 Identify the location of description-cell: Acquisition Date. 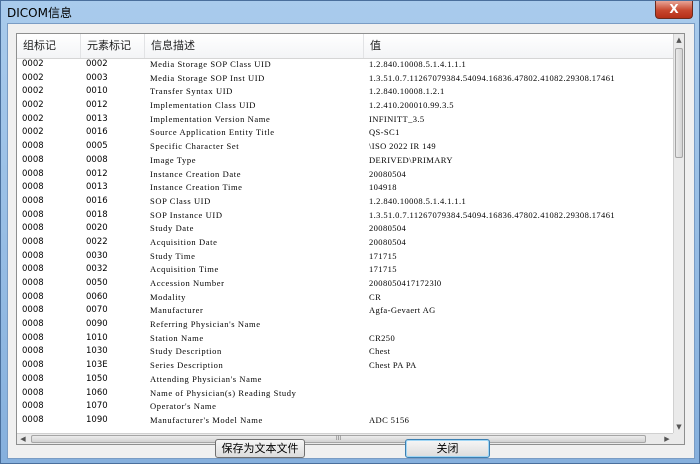
(184, 241).